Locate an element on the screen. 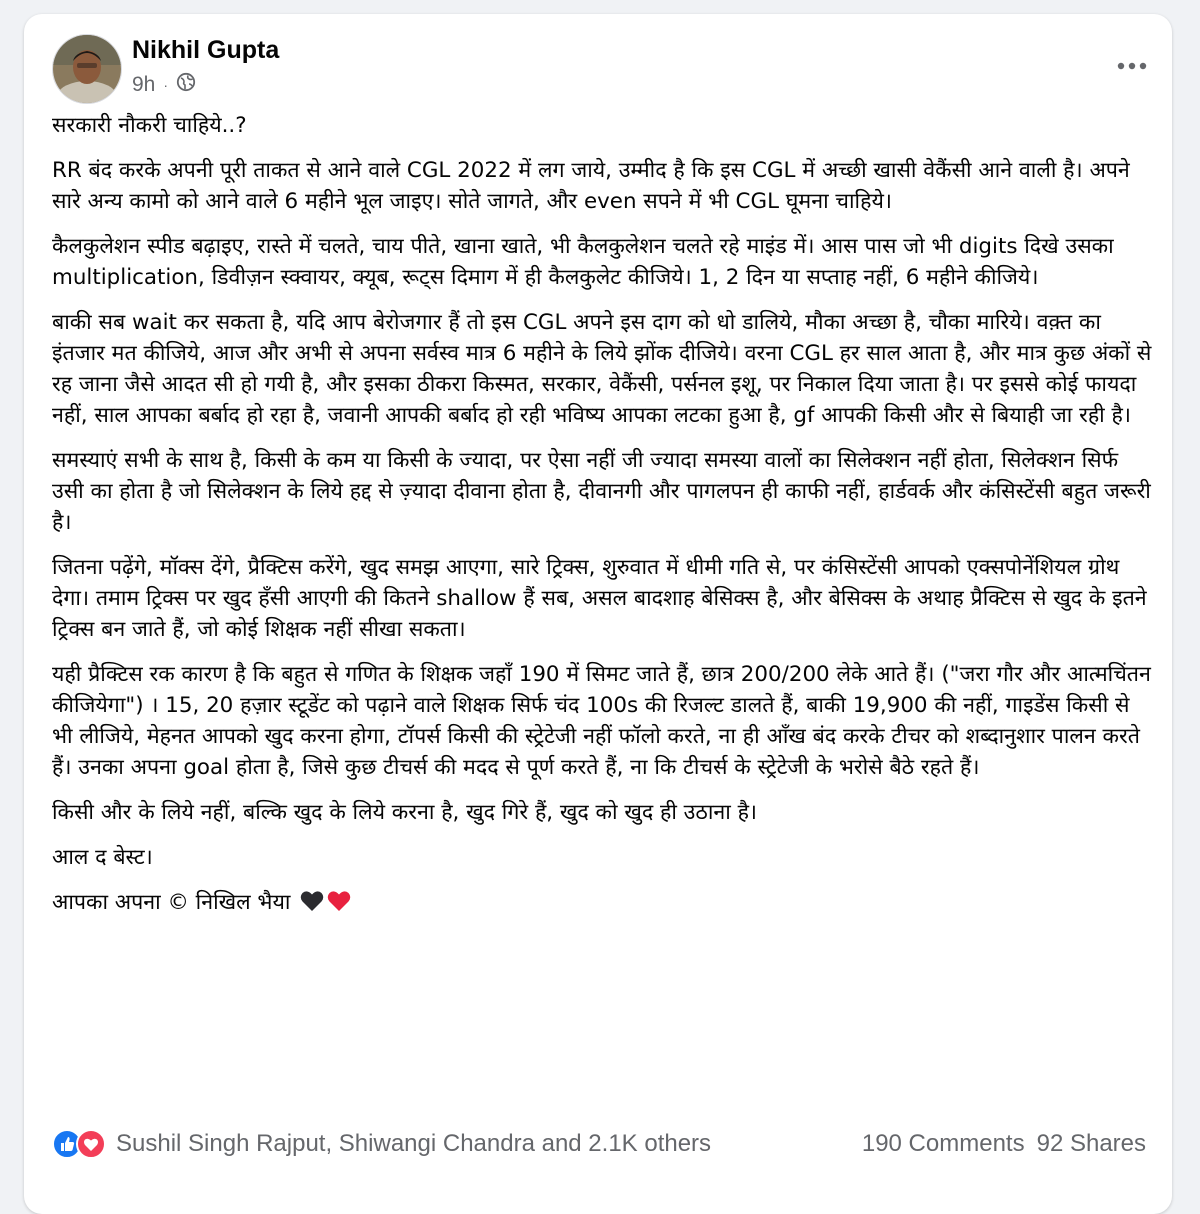 The width and height of the screenshot is (1200, 1214). post-signature: आपका अपना © निखिल भैया is located at coordinates (602, 904).